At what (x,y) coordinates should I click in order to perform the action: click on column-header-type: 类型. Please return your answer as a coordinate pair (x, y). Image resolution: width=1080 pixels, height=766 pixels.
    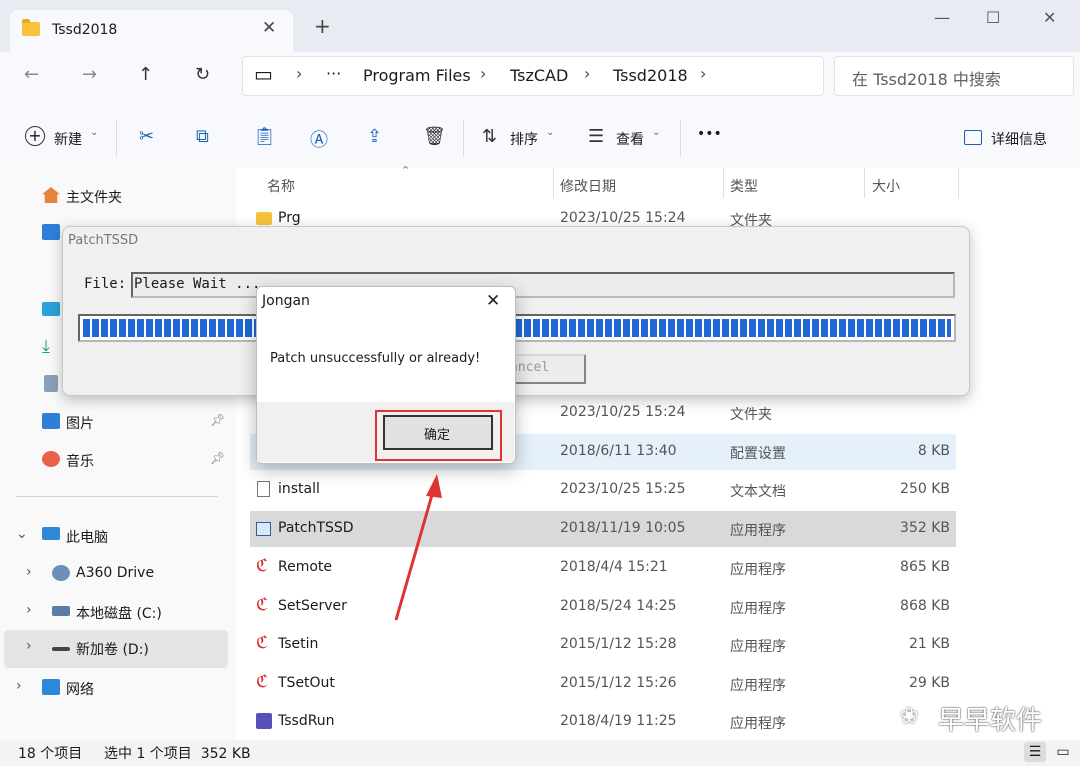
    Looking at the image, I should click on (744, 186).